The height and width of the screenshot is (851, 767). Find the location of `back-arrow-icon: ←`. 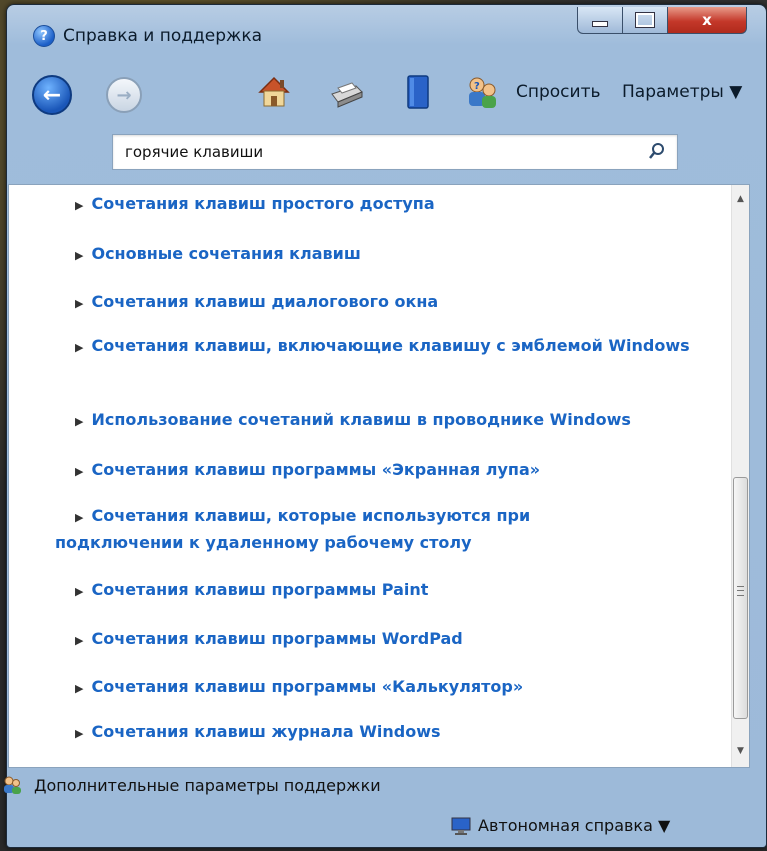

back-arrow-icon: ← is located at coordinates (52, 95).